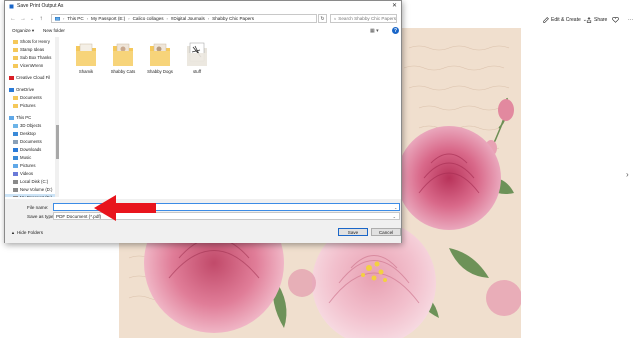  I want to click on organize-button: Organize ▾, so click(23, 31).